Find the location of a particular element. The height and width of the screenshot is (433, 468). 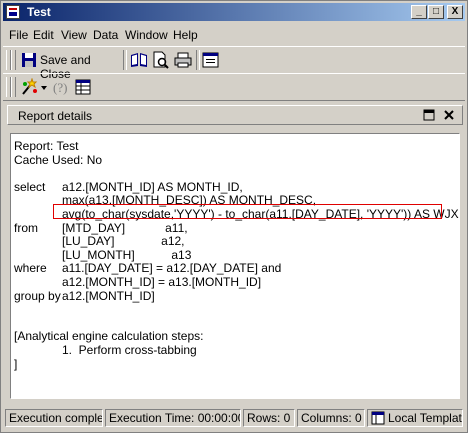

print-icon is located at coordinates (183, 60).